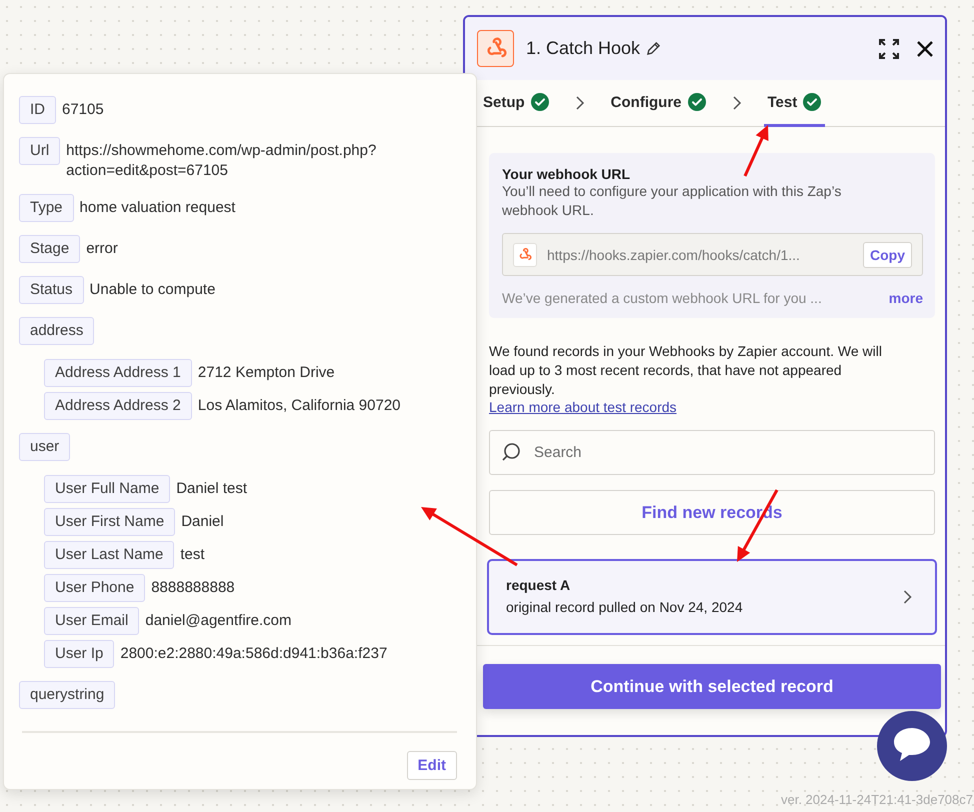 The height and width of the screenshot is (812, 974). What do you see at coordinates (712, 254) in the screenshot?
I see `webhook-url-field: https://hooks.zapier.com/hooks/catch/1... Copy` at bounding box center [712, 254].